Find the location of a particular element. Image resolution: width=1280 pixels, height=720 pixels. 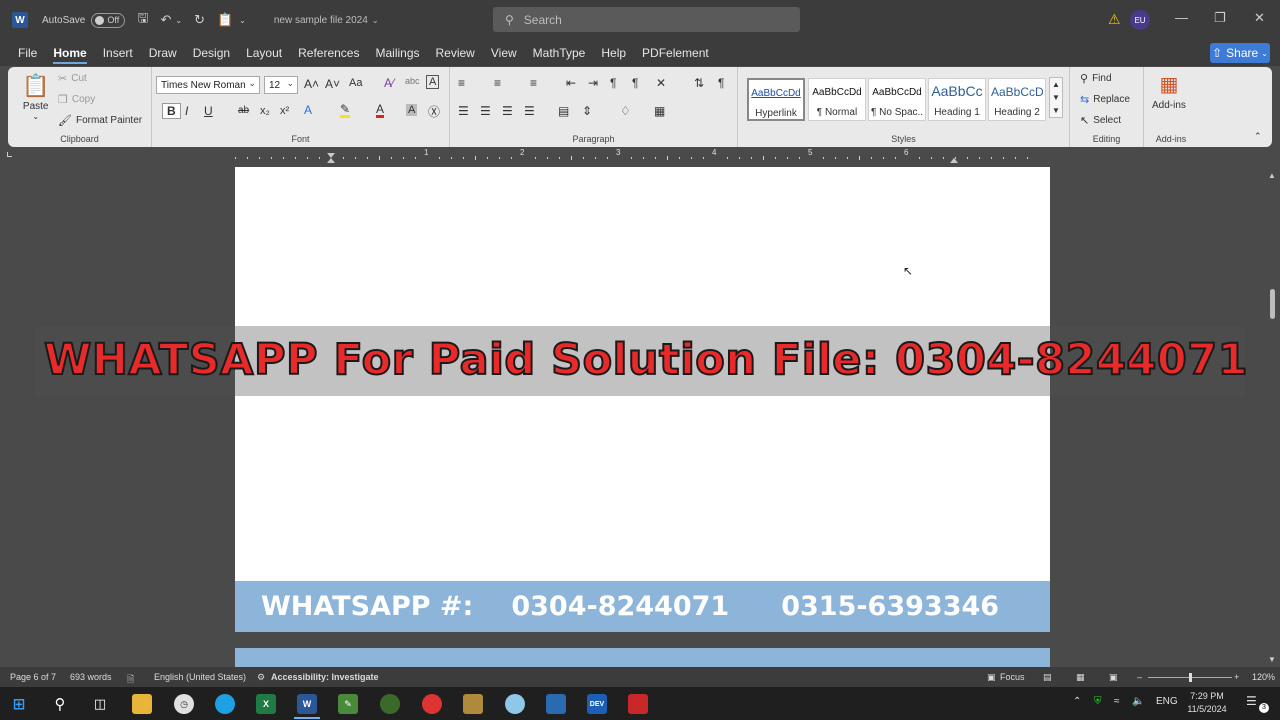

style-heading-1: AaBbCc Heading 1 is located at coordinates (957, 99).